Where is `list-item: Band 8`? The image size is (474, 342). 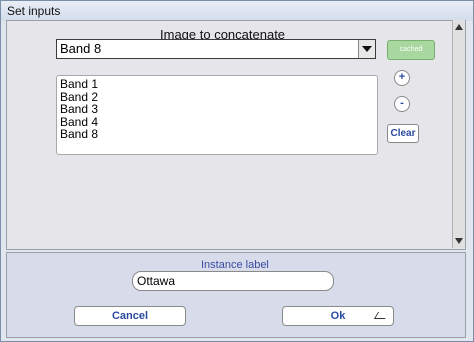
list-item: Band 8 is located at coordinates (217, 134).